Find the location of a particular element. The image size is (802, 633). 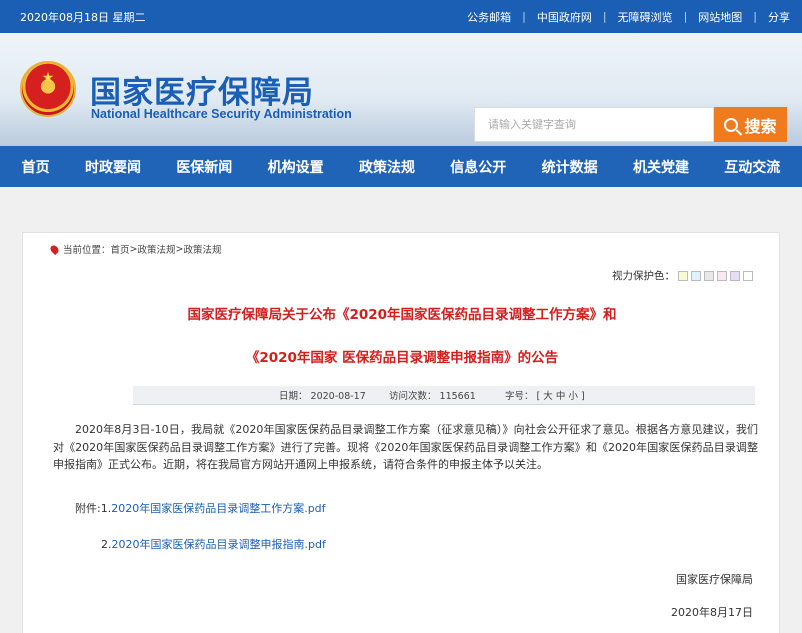

signature: 国家医疗保障局 is located at coordinates (714, 579).